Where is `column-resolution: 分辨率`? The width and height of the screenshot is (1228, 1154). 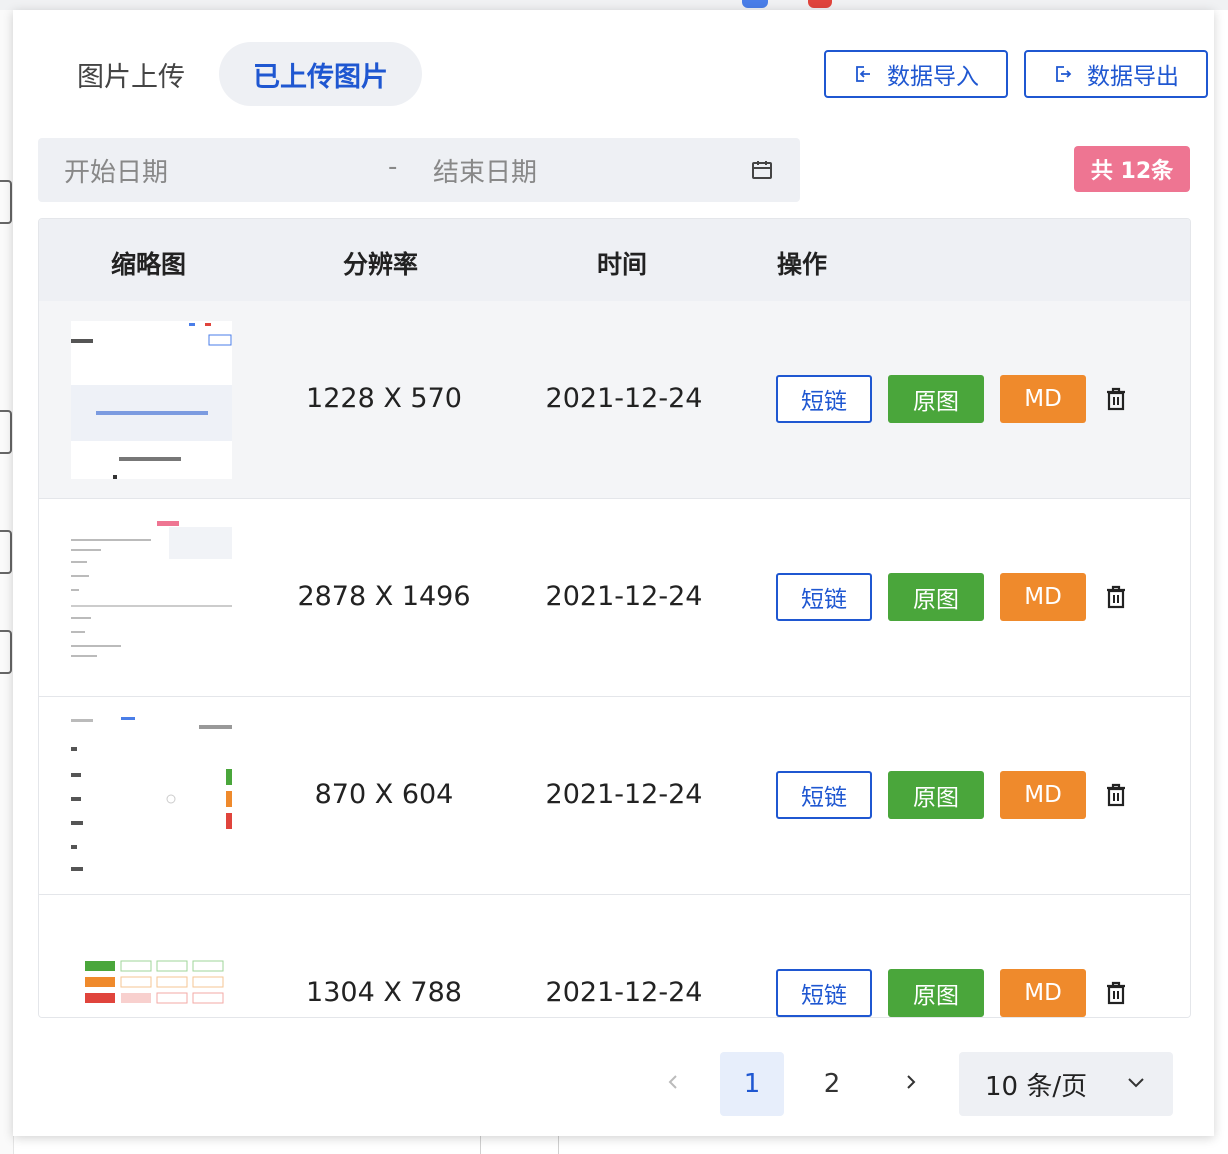 column-resolution: 分辨率 is located at coordinates (381, 264).